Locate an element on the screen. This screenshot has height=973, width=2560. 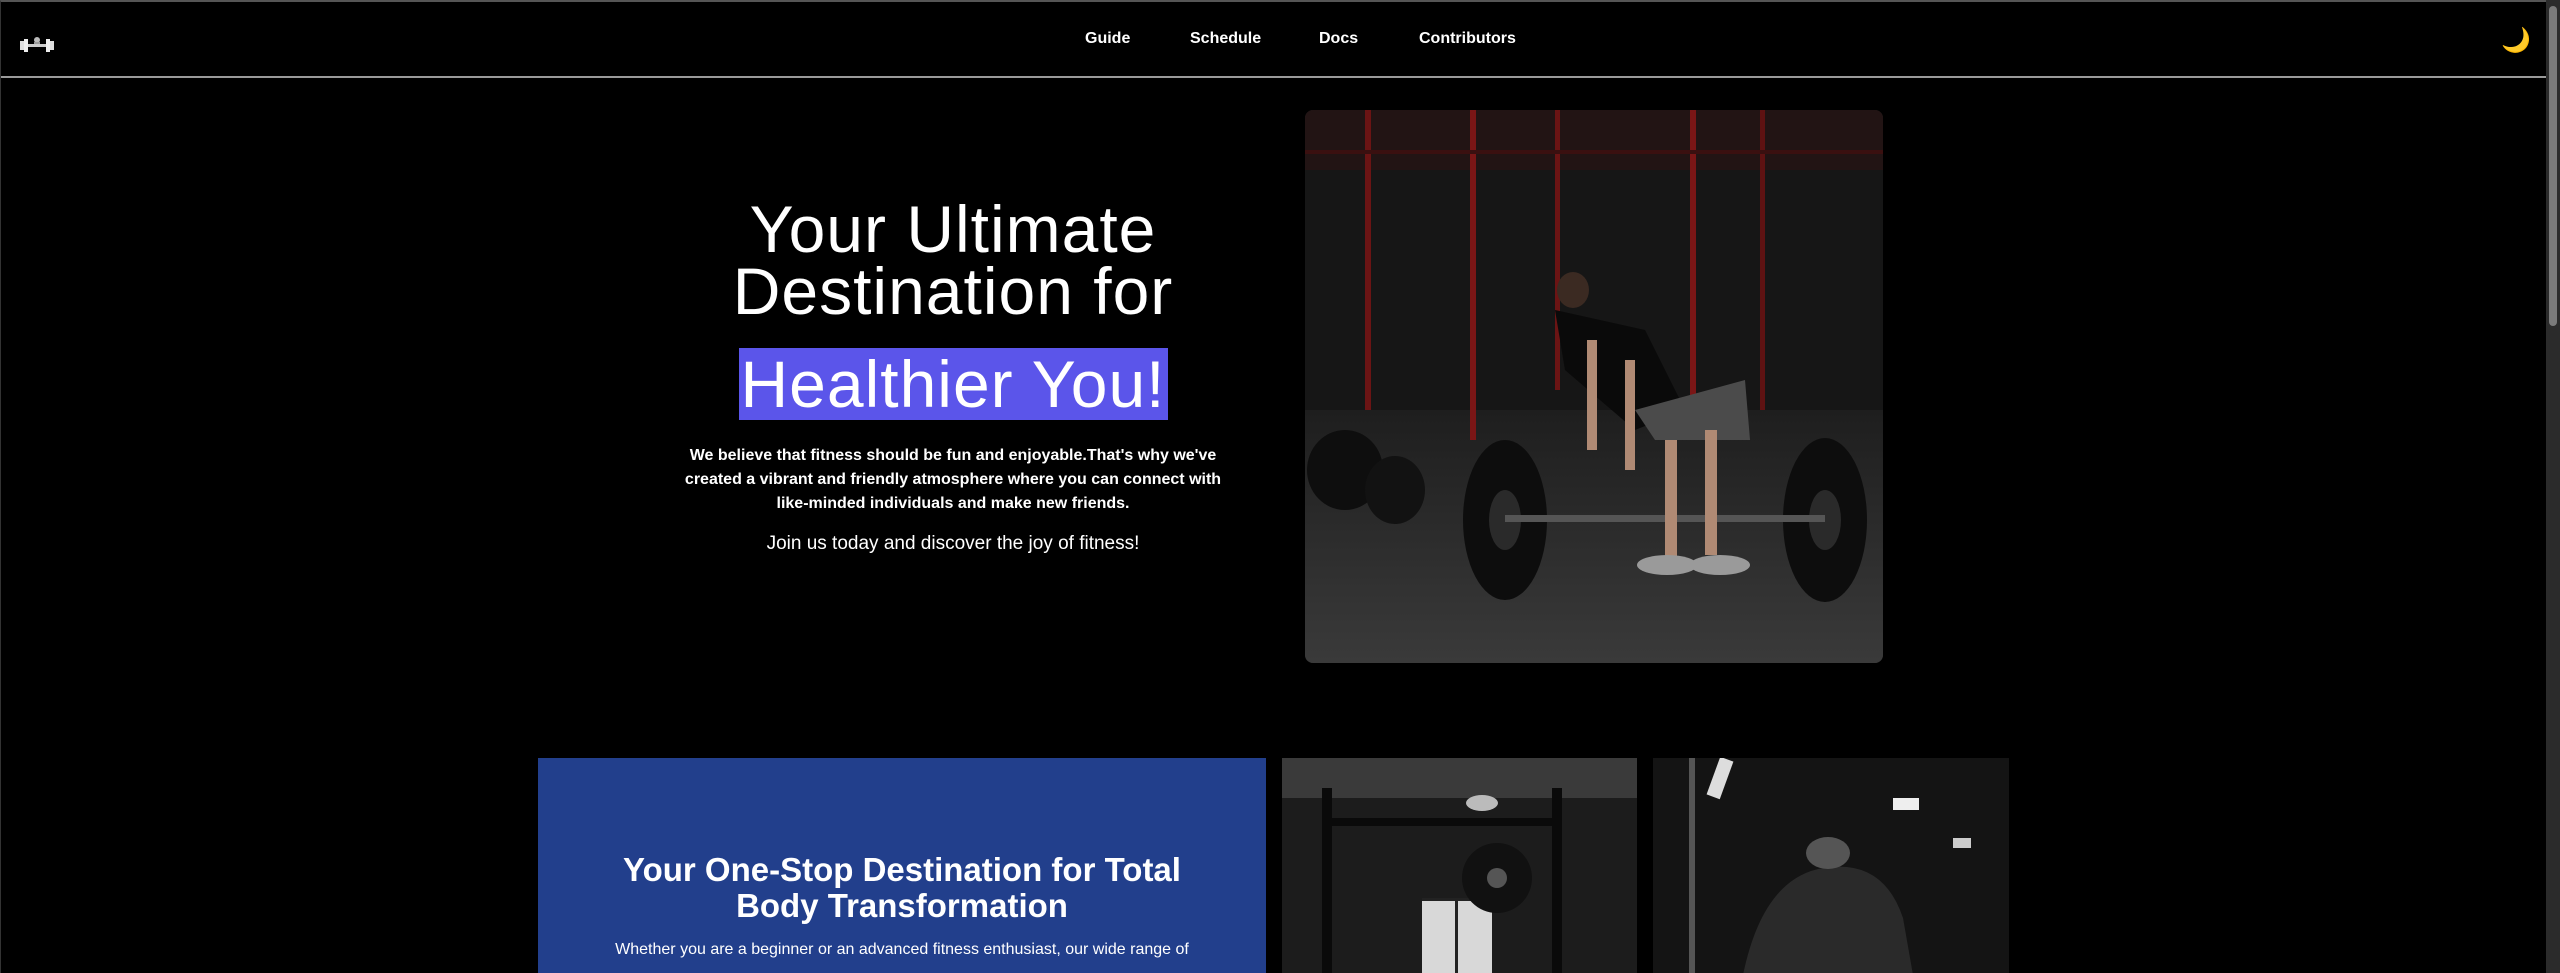
top-navigation-bar: Guide Schedule Docs Contributors 🌙 is located at coordinates (1274, 40).